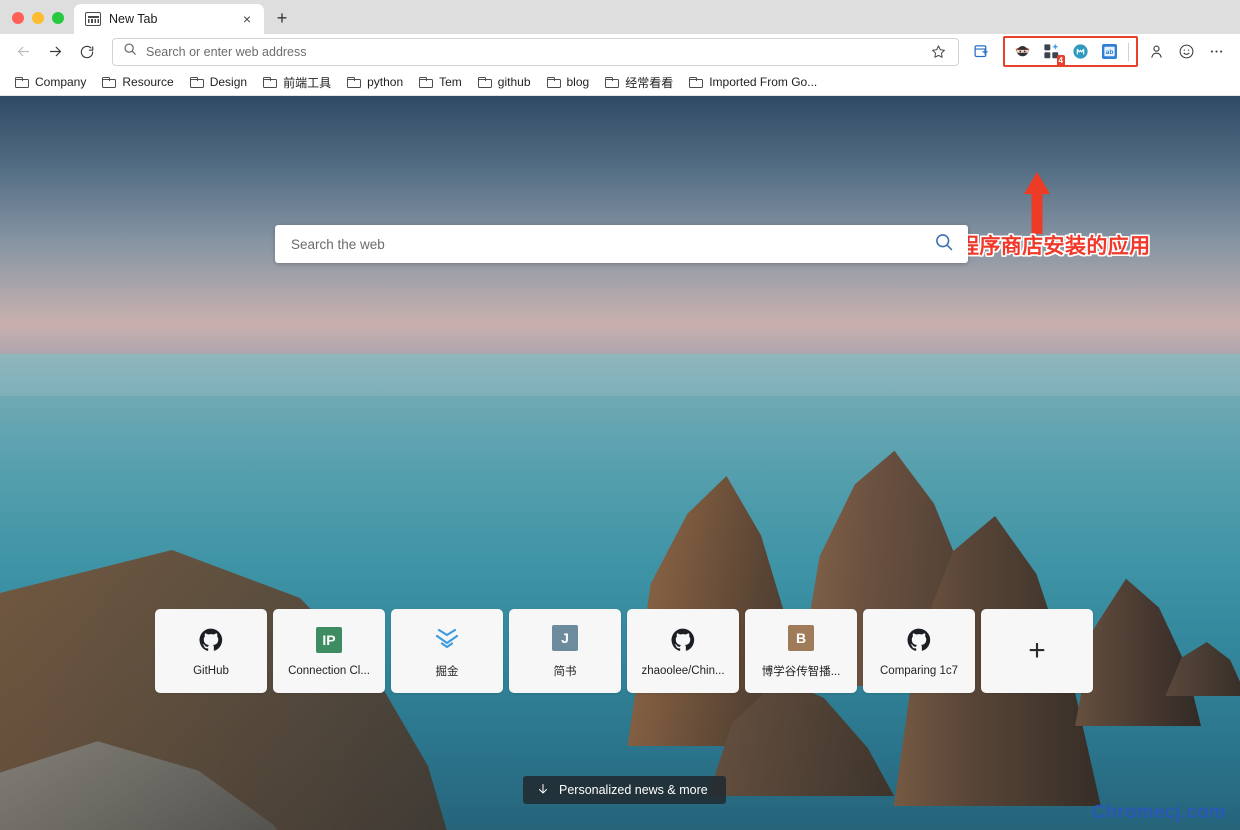 This screenshot has height=830, width=1240. I want to click on address-bar-input: Search or enter web address, so click(530, 52).